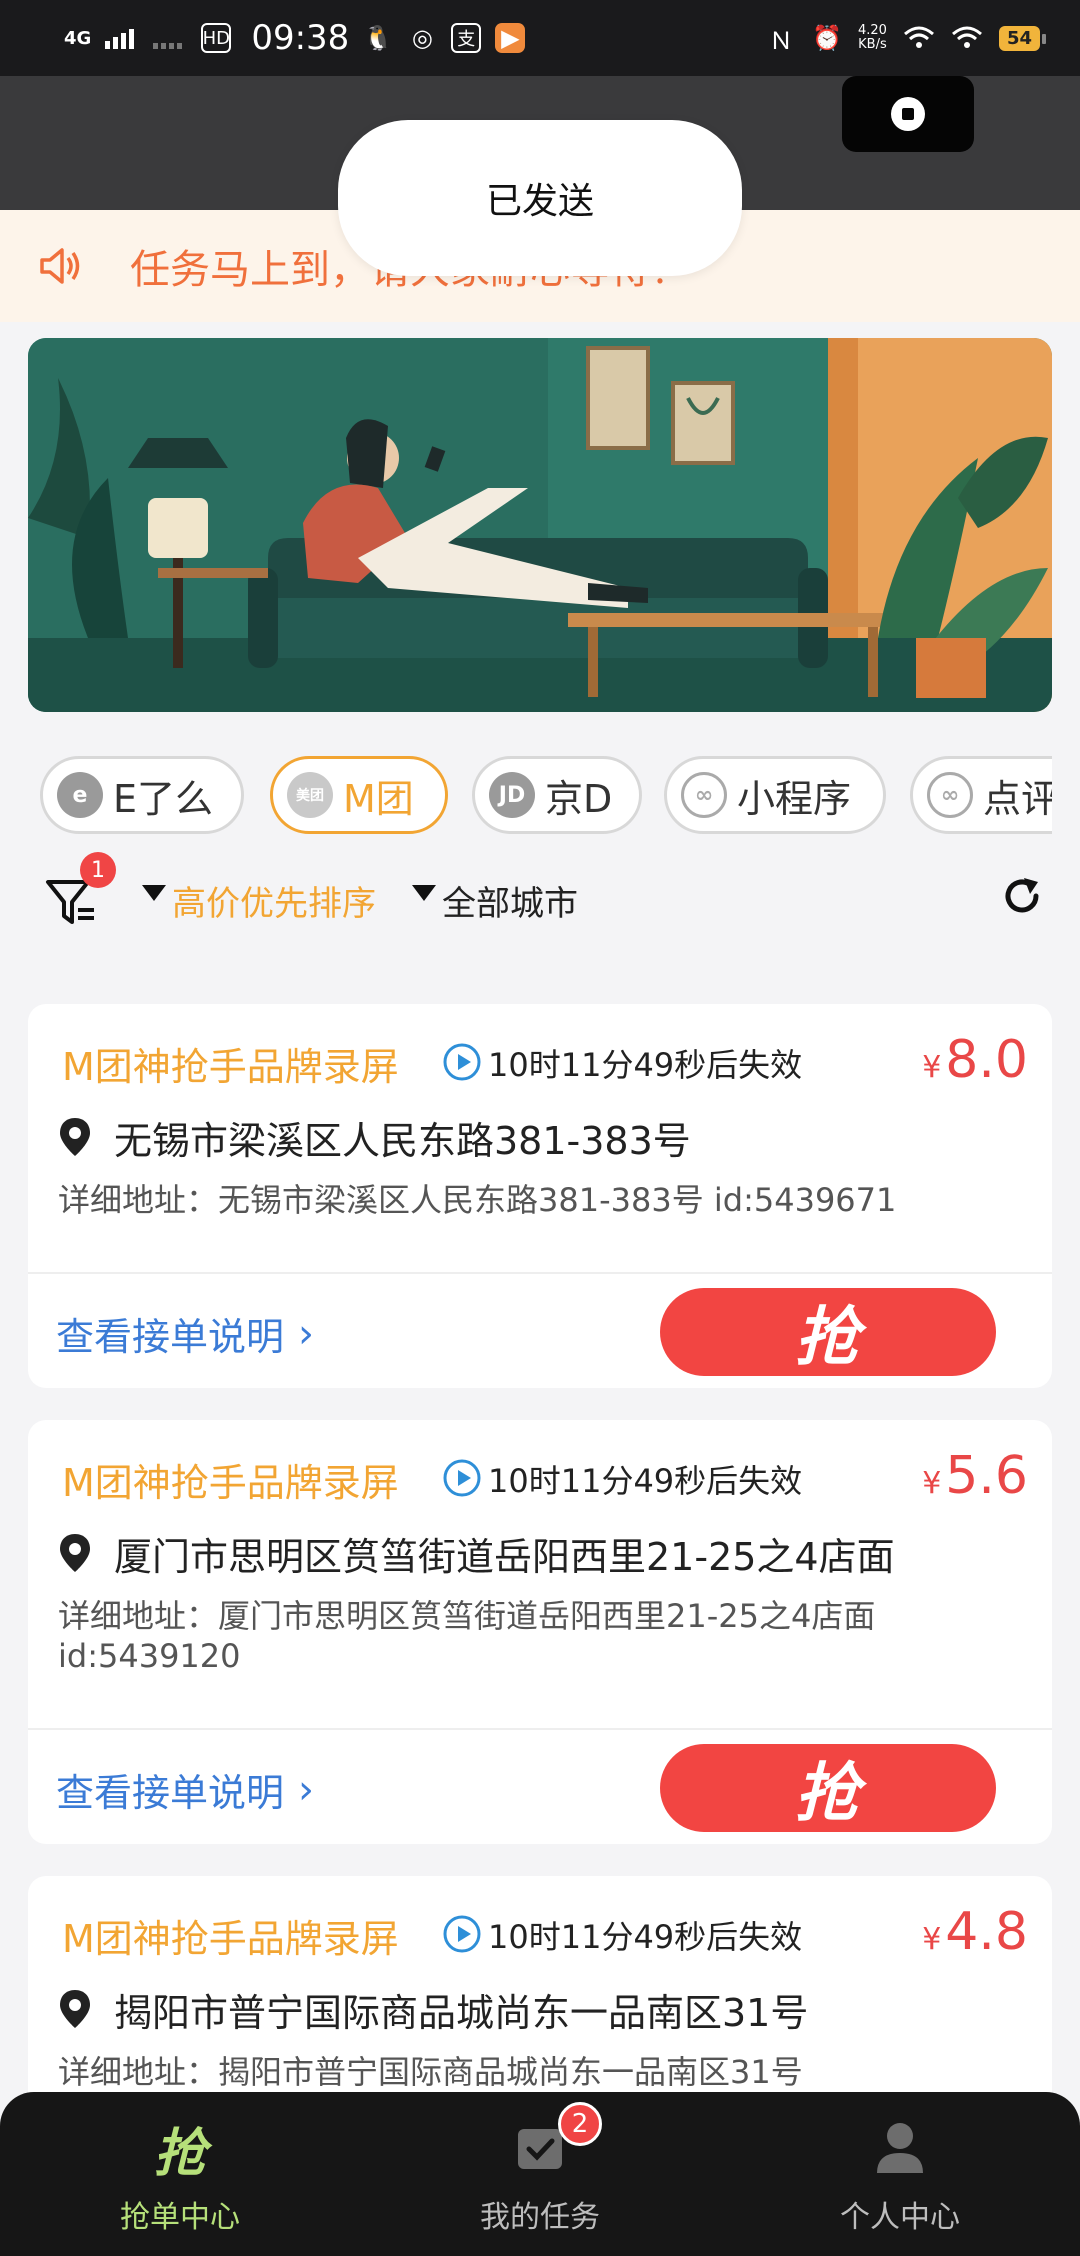 This screenshot has height=2256, width=1080. What do you see at coordinates (179, 2153) in the screenshot?
I see `grab-icon: 抢` at bounding box center [179, 2153].